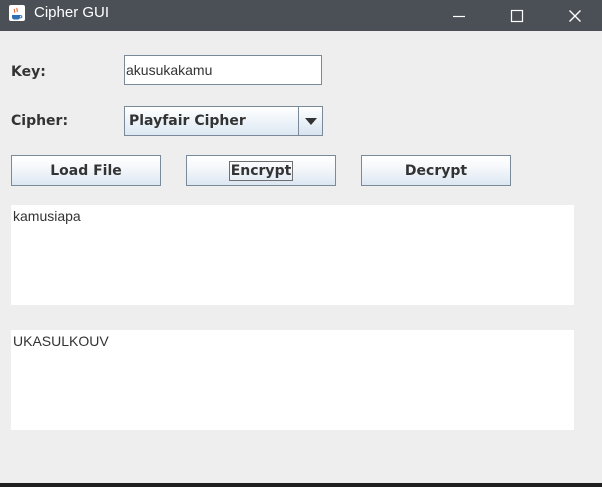 This screenshot has height=487, width=602. Describe the element at coordinates (301, 485) in the screenshot. I see `window-bottom-edge` at that location.